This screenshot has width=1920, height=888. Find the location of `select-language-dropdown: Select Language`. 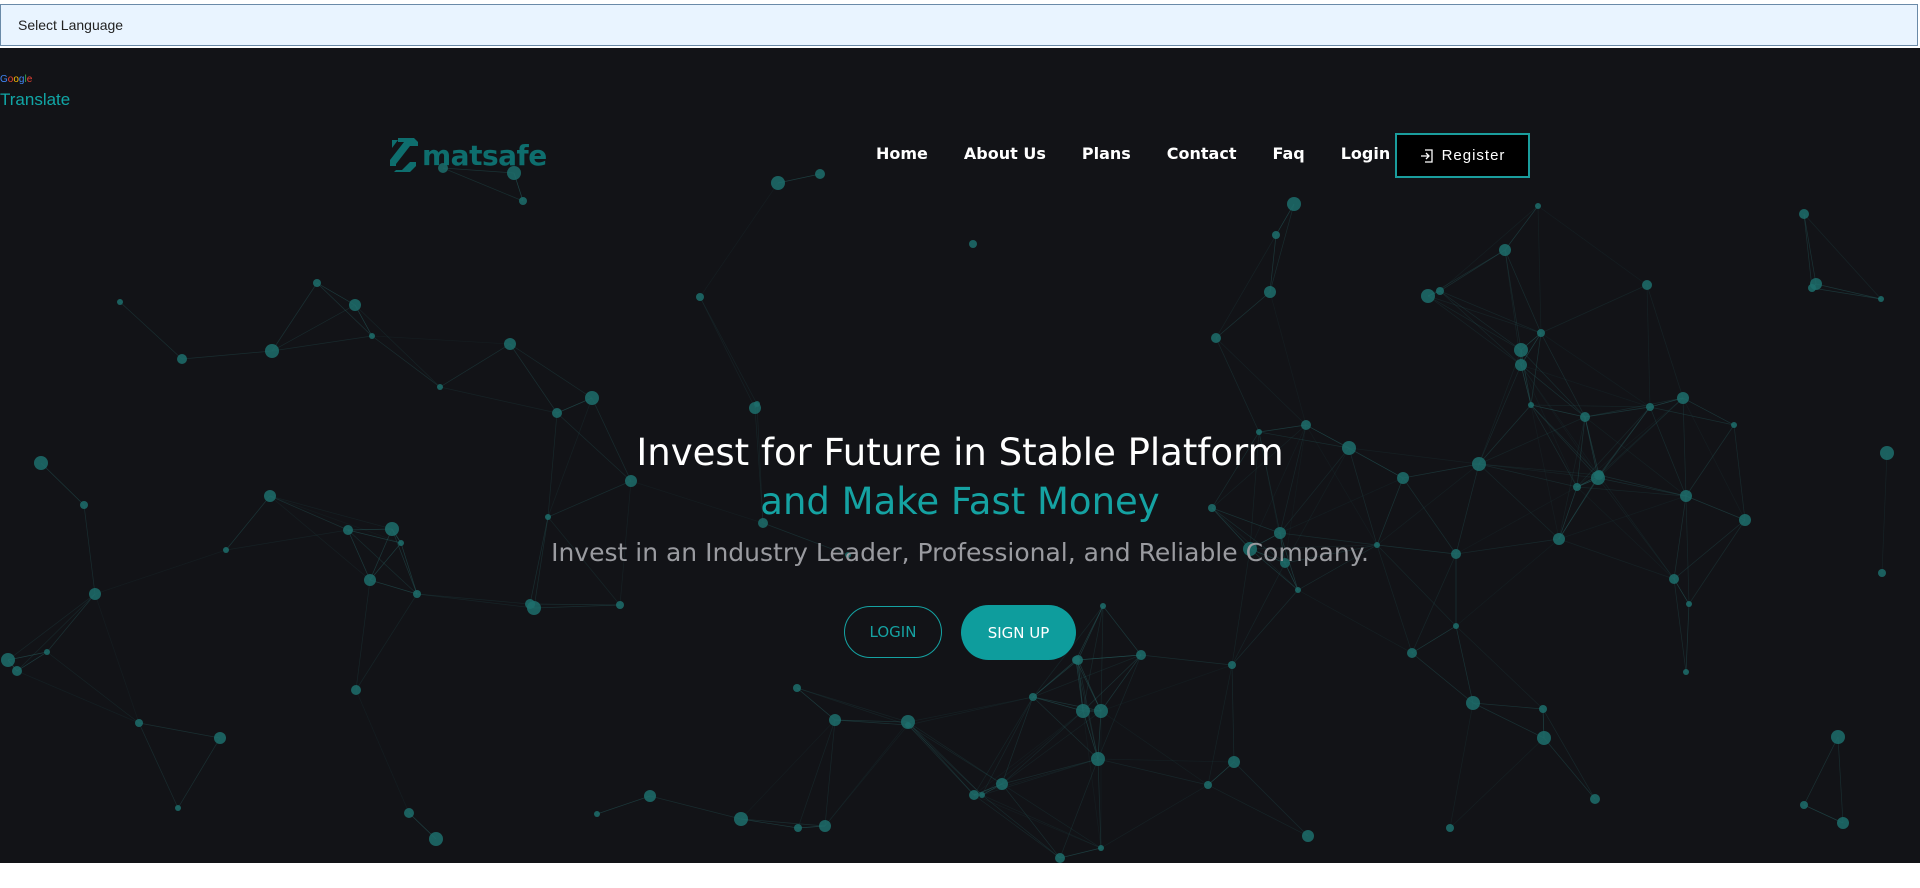

select-language-dropdown: Select Language is located at coordinates (959, 25).